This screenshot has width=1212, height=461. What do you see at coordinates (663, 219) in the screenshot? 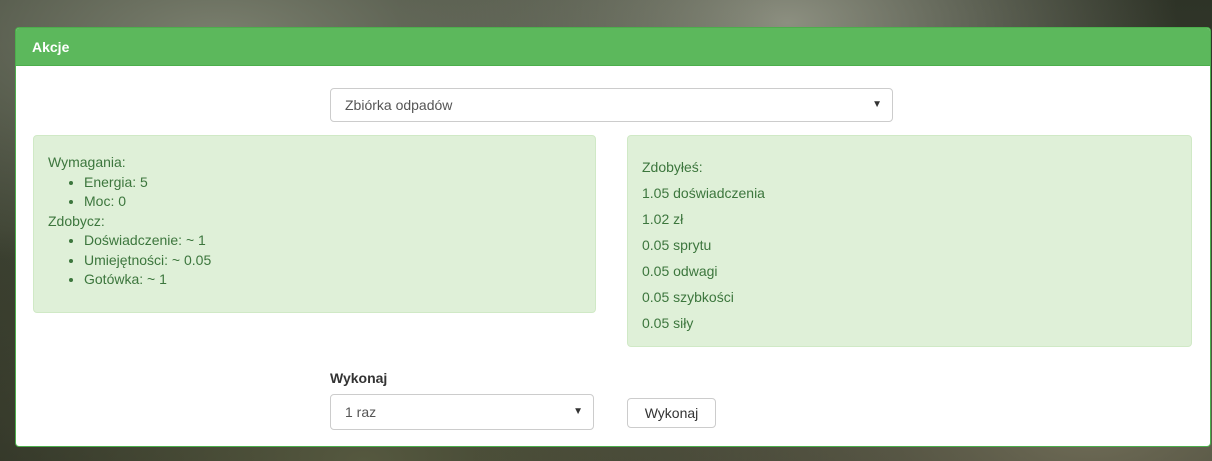
I see `gain-line: 1.02 zł` at bounding box center [663, 219].